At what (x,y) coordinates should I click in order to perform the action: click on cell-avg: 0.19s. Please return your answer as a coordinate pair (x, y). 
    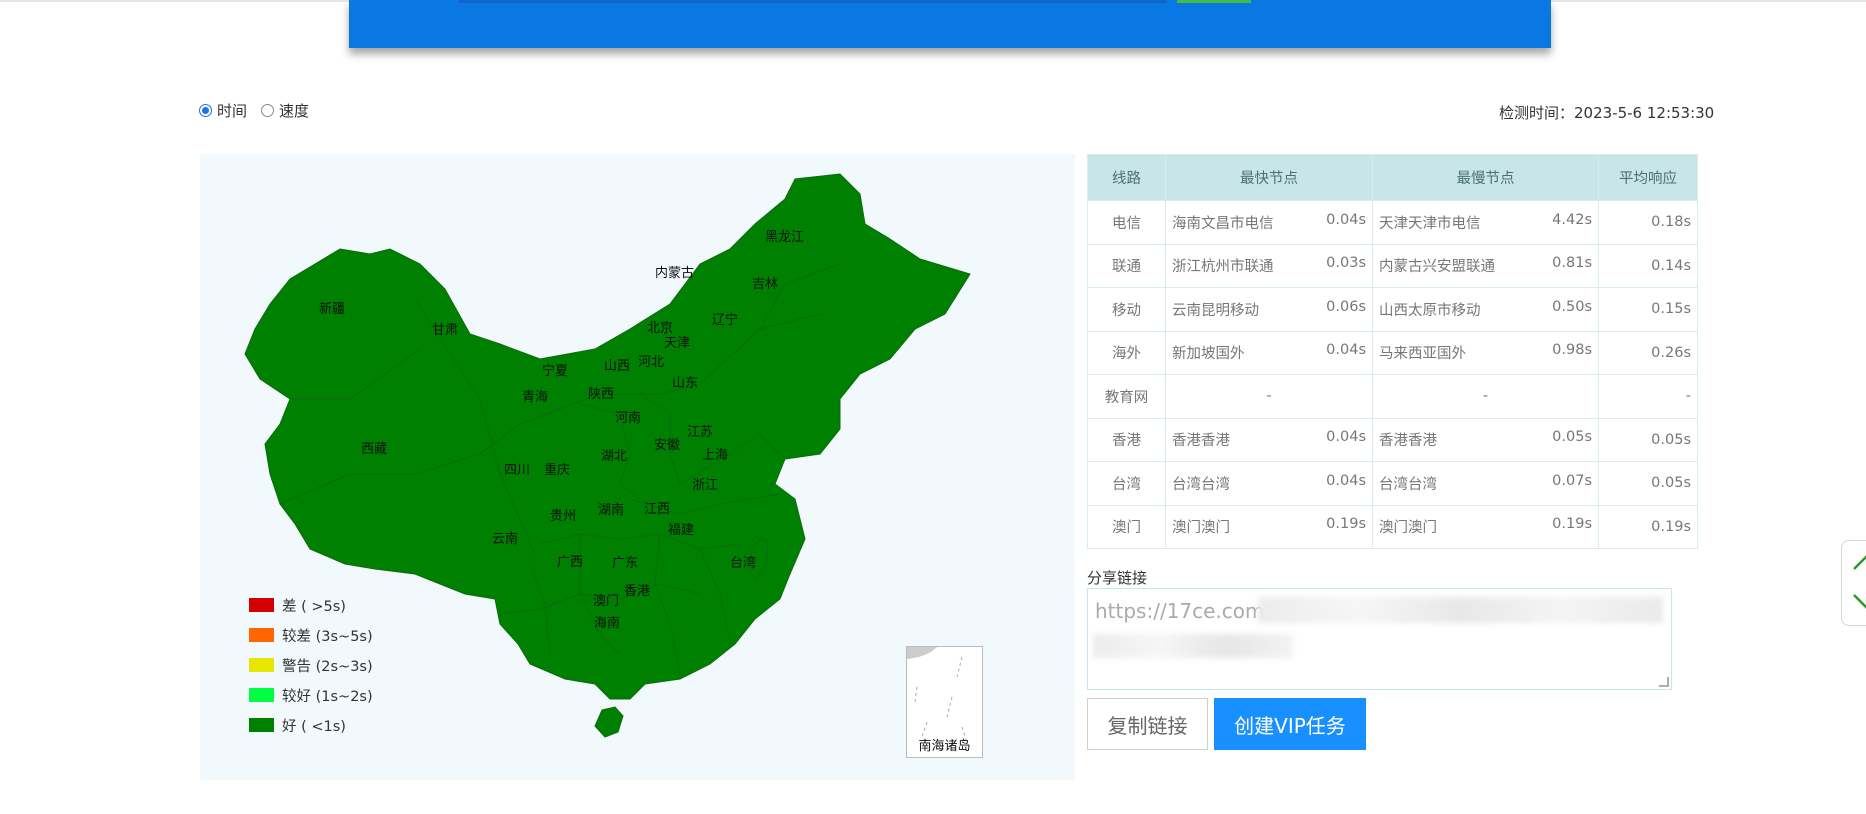
    Looking at the image, I should click on (1648, 526).